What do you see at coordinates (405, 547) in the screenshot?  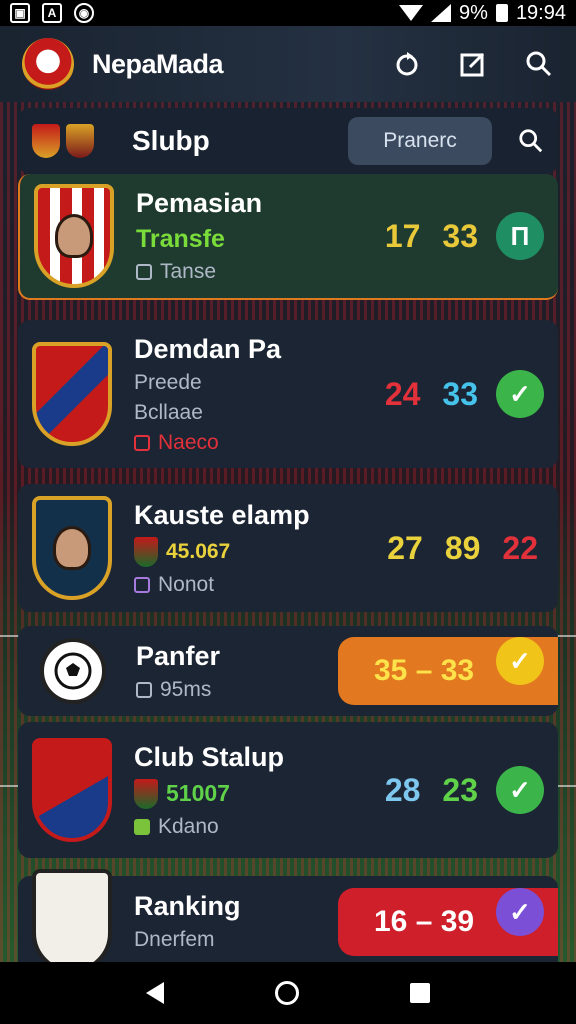 I see `score-value: 27` at bounding box center [405, 547].